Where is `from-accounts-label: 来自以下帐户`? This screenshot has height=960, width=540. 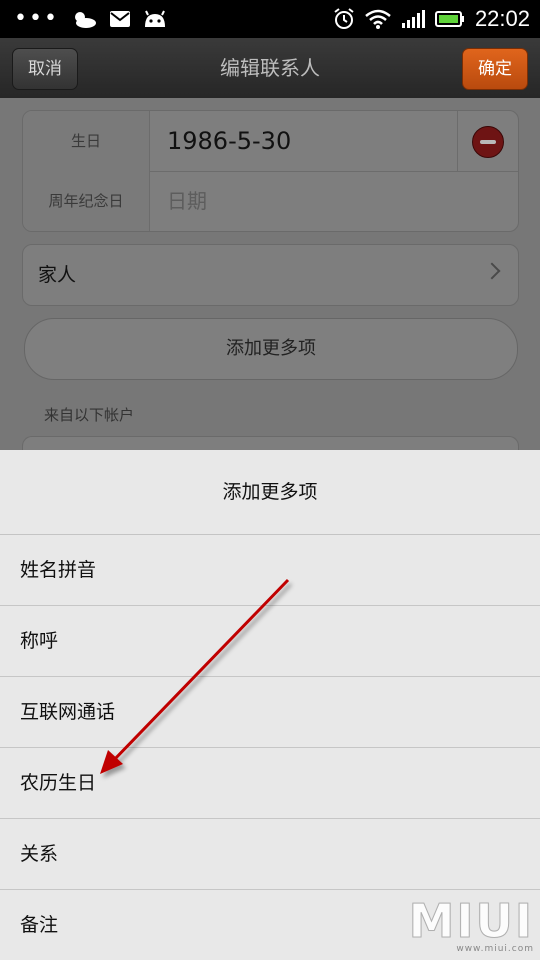
from-accounts-label: 来自以下帐户 is located at coordinates (89, 415).